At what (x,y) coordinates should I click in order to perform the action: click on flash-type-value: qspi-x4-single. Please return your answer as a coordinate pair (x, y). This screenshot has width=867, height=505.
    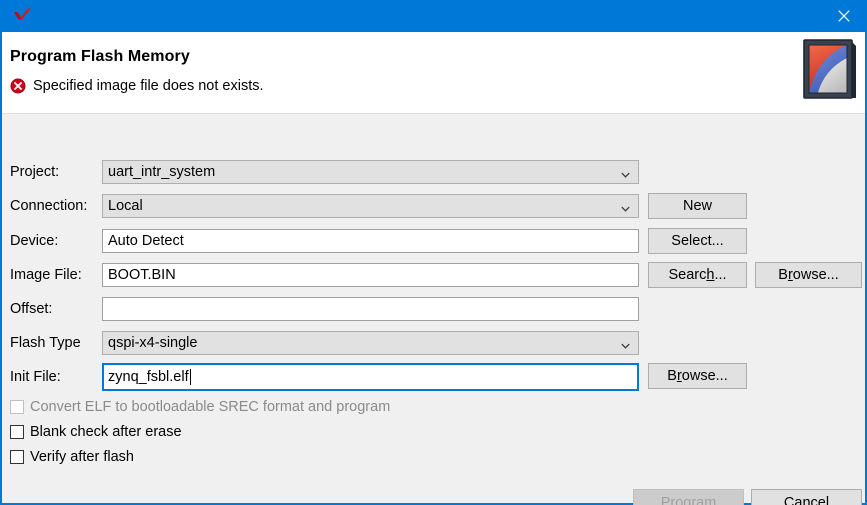
    Looking at the image, I should click on (153, 343).